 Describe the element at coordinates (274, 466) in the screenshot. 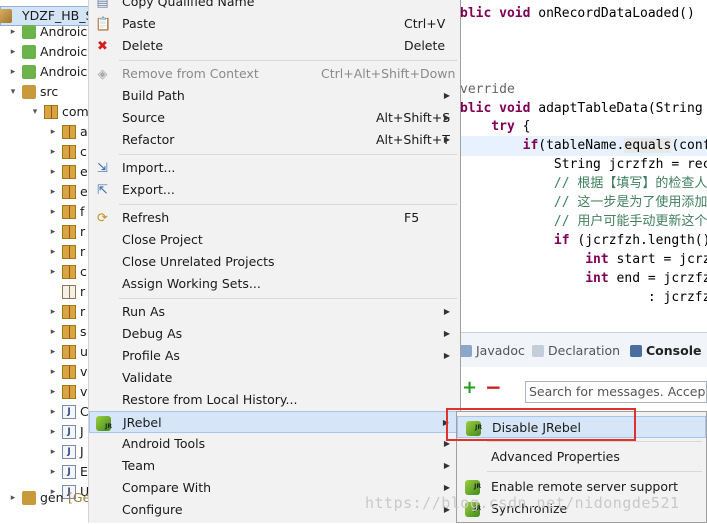

I see `menu-item-team: Team ▶` at that location.